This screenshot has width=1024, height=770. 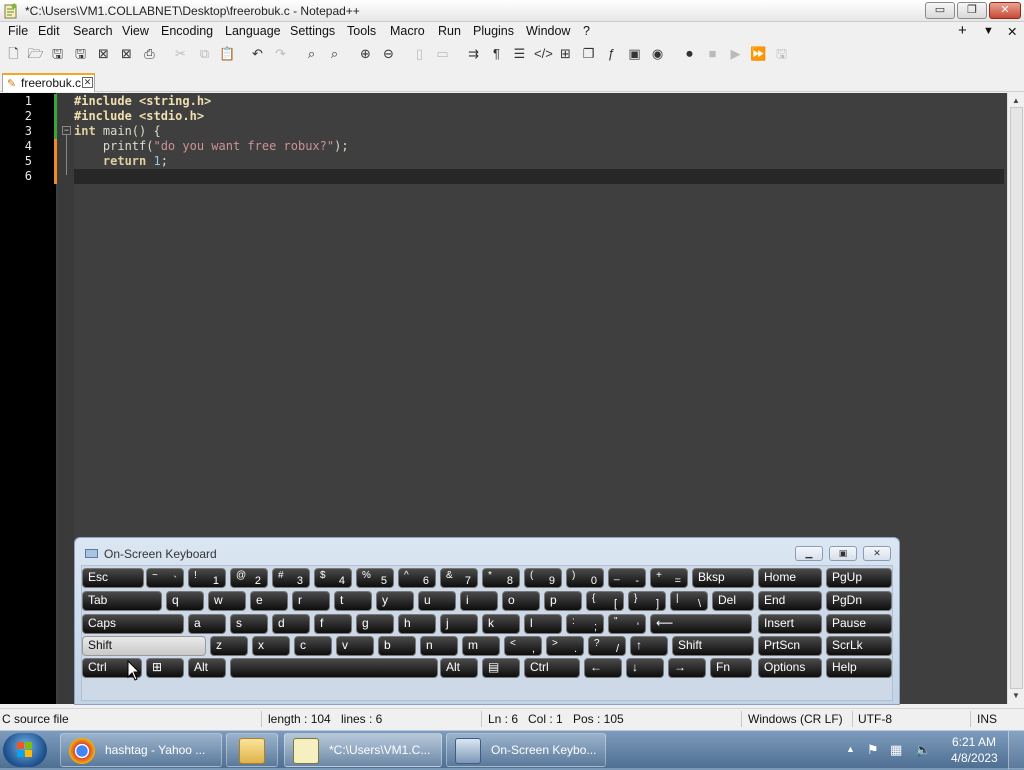 What do you see at coordinates (1016, 750) in the screenshot?
I see `show-desktop-button` at bounding box center [1016, 750].